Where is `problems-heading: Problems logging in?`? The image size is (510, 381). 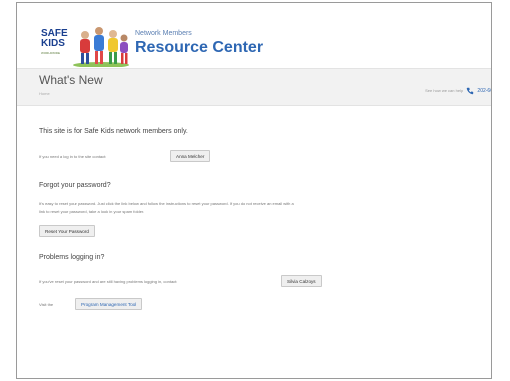 problems-heading: Problems logging in? is located at coordinates (72, 257).